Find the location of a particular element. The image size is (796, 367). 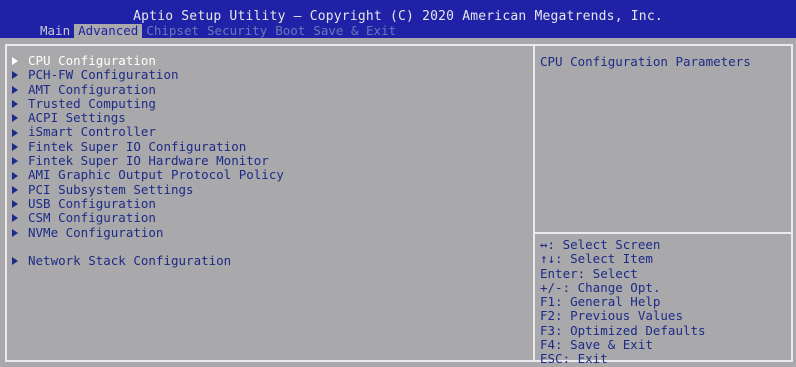

menu-item-amt-configuration: AMT Configuration is located at coordinates (148, 89).